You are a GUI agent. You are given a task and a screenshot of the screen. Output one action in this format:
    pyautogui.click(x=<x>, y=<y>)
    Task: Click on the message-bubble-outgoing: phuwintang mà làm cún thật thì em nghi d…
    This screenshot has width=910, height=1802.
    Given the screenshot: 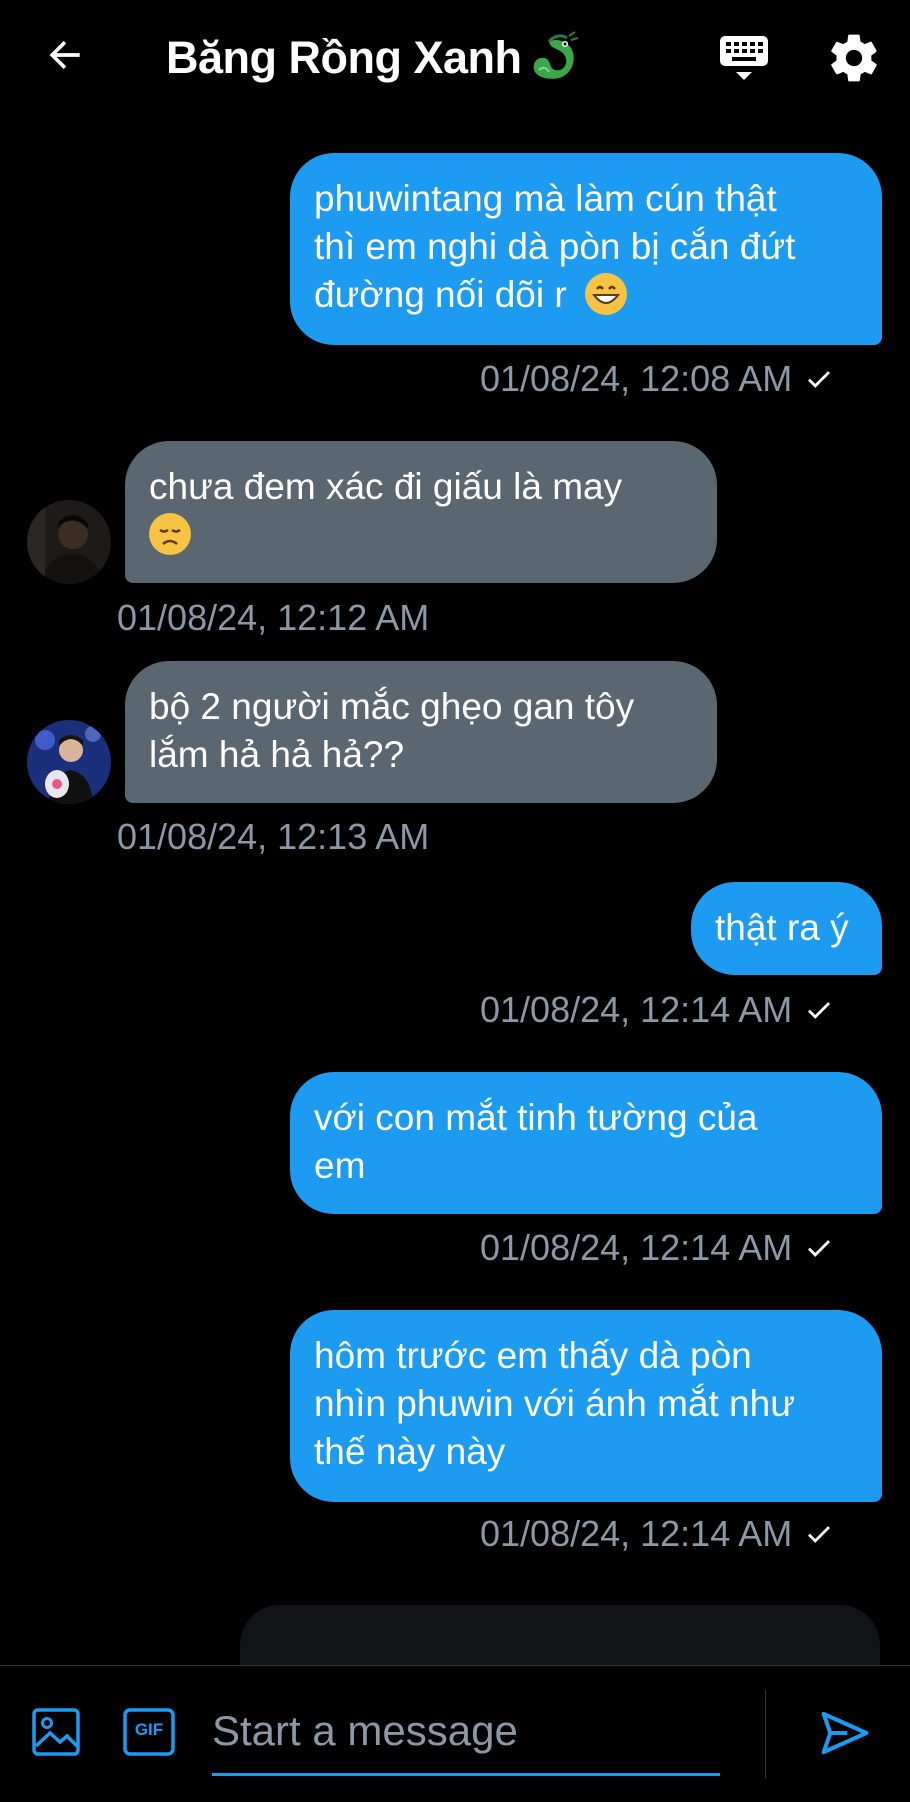 What is the action you would take?
    pyautogui.click(x=586, y=249)
    